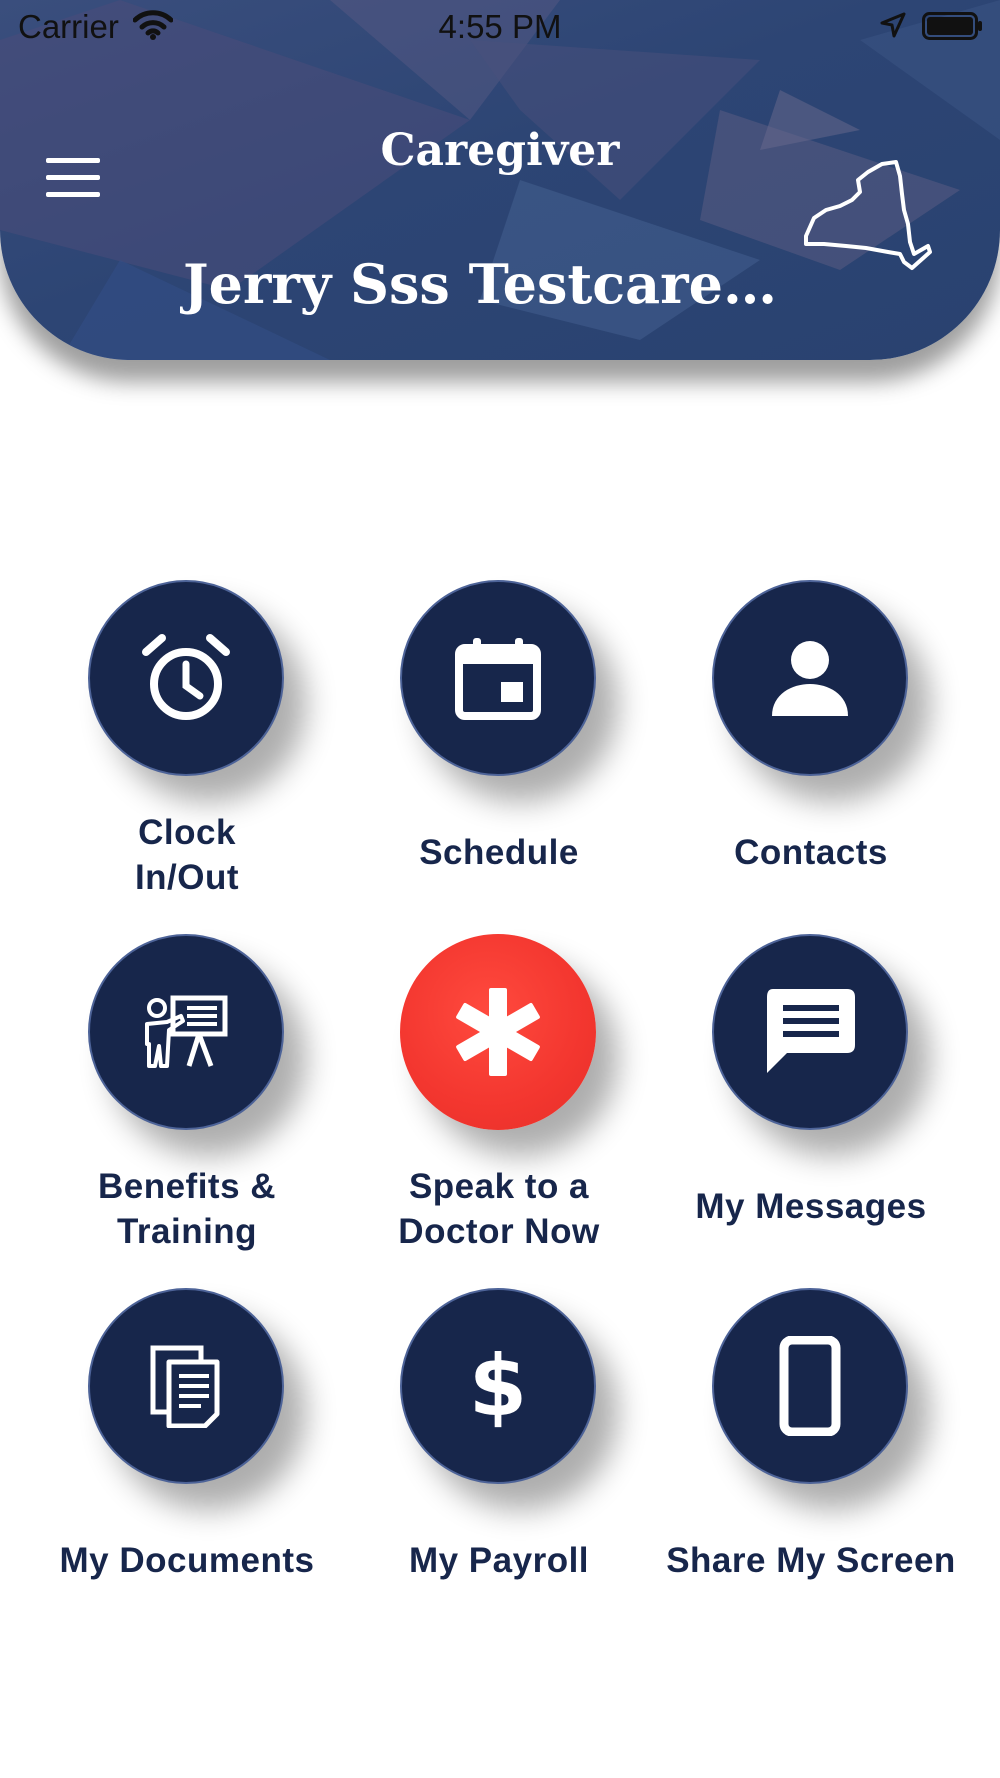  Describe the element at coordinates (811, 852) in the screenshot. I see `contacts-label: Contacts` at that location.